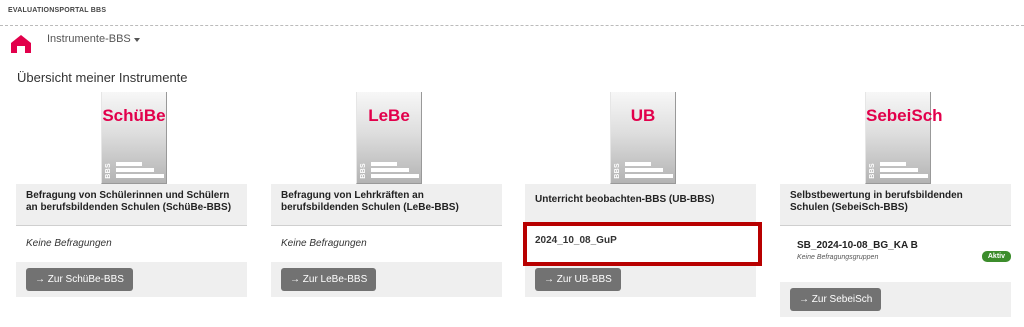 The image size is (1024, 327). Describe the element at coordinates (512, 25) in the screenshot. I see `header-divider` at that location.